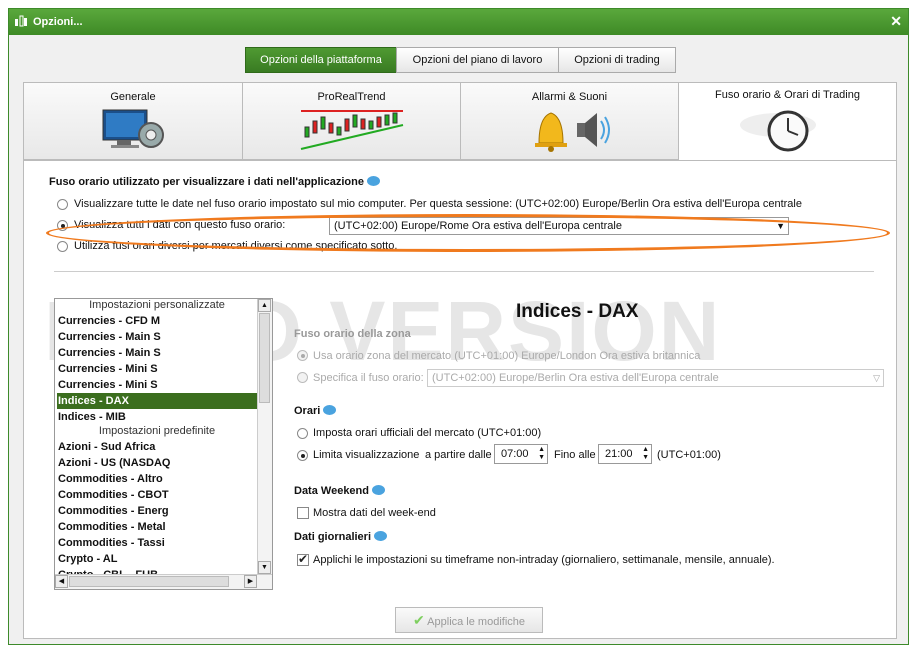 Image resolution: width=917 pixels, height=653 pixels. What do you see at coordinates (787, 95) in the screenshot?
I see `category-timezone-hours-label: Fuso orario & Orari di Trading` at bounding box center [787, 95].